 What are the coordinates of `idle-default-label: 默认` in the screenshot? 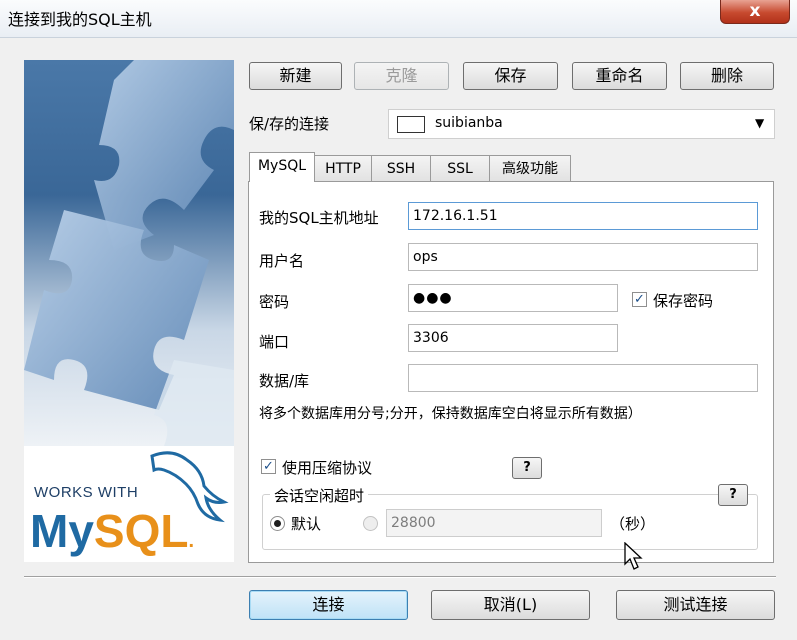 It's located at (306, 524).